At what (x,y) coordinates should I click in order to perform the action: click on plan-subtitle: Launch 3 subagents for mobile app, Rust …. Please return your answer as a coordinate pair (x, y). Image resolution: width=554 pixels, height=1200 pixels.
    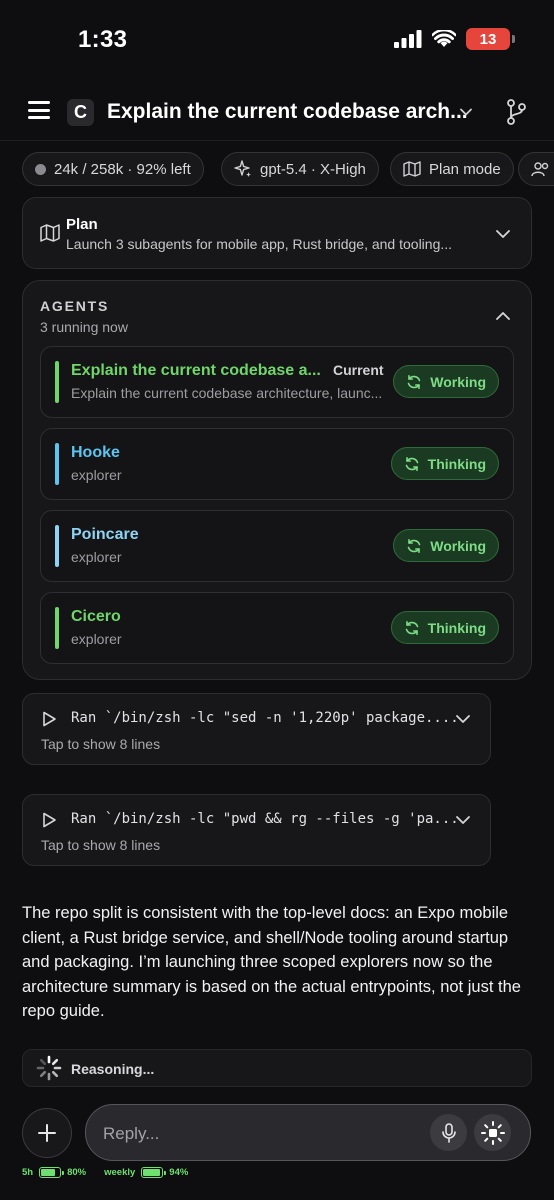
    Looking at the image, I should click on (259, 244).